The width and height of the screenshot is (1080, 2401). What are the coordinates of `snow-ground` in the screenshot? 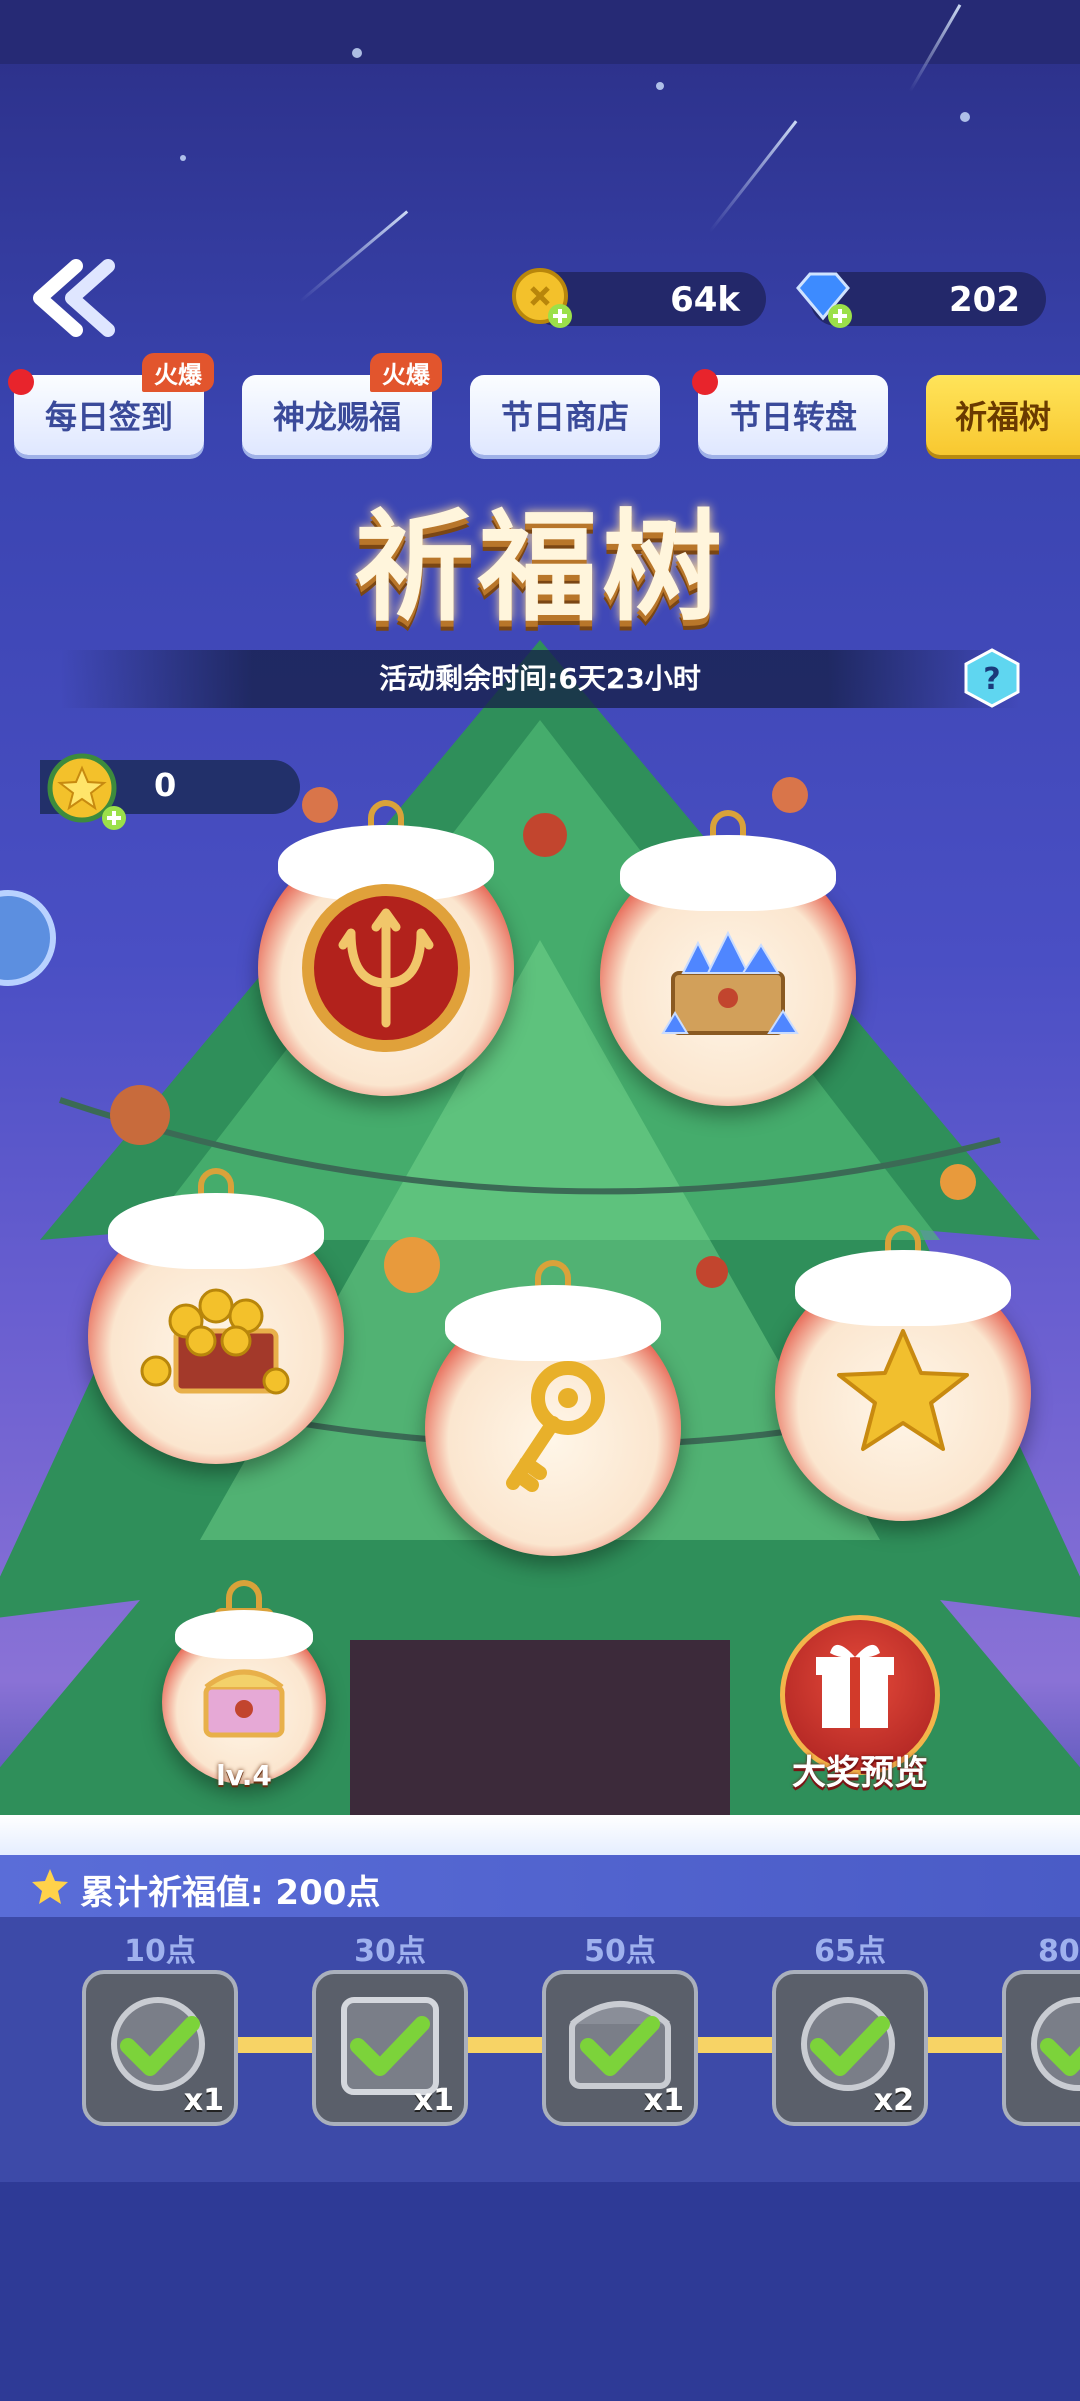 It's located at (540, 1835).